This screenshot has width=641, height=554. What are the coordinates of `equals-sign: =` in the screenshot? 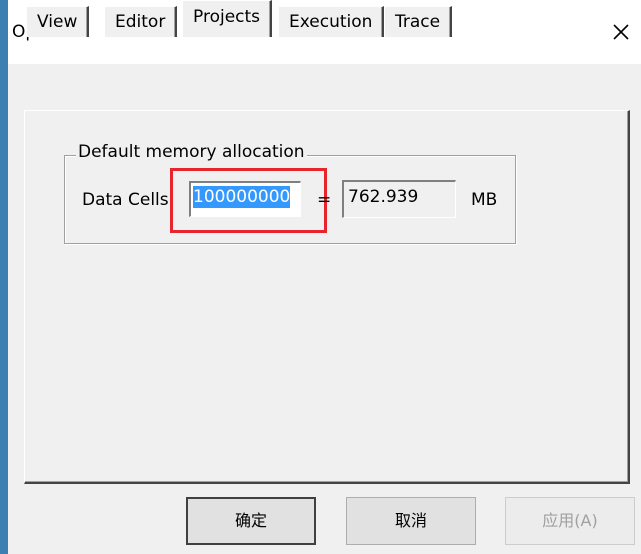 It's located at (324, 200).